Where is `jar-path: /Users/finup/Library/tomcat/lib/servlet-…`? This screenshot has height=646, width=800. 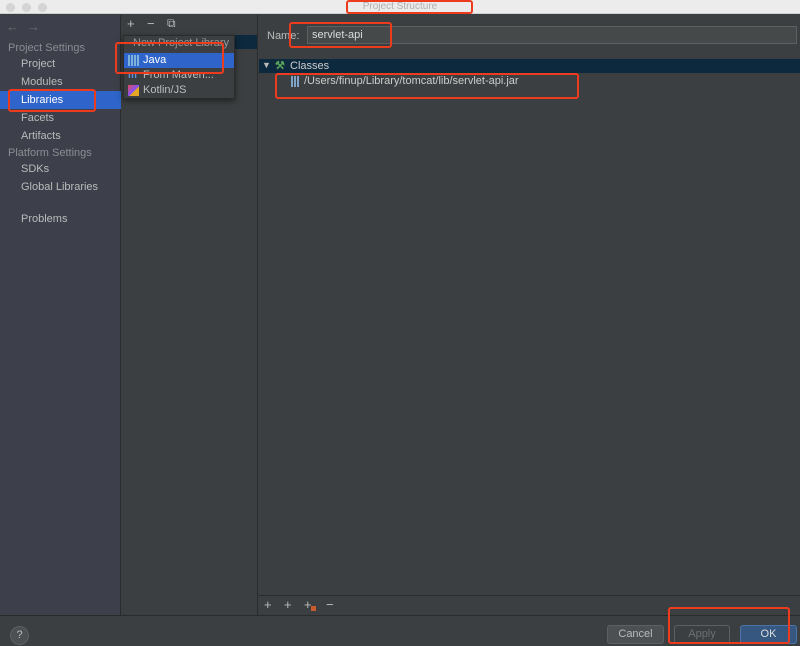
jar-path: /Users/finup/Library/tomcat/lib/servlet-… is located at coordinates (411, 81).